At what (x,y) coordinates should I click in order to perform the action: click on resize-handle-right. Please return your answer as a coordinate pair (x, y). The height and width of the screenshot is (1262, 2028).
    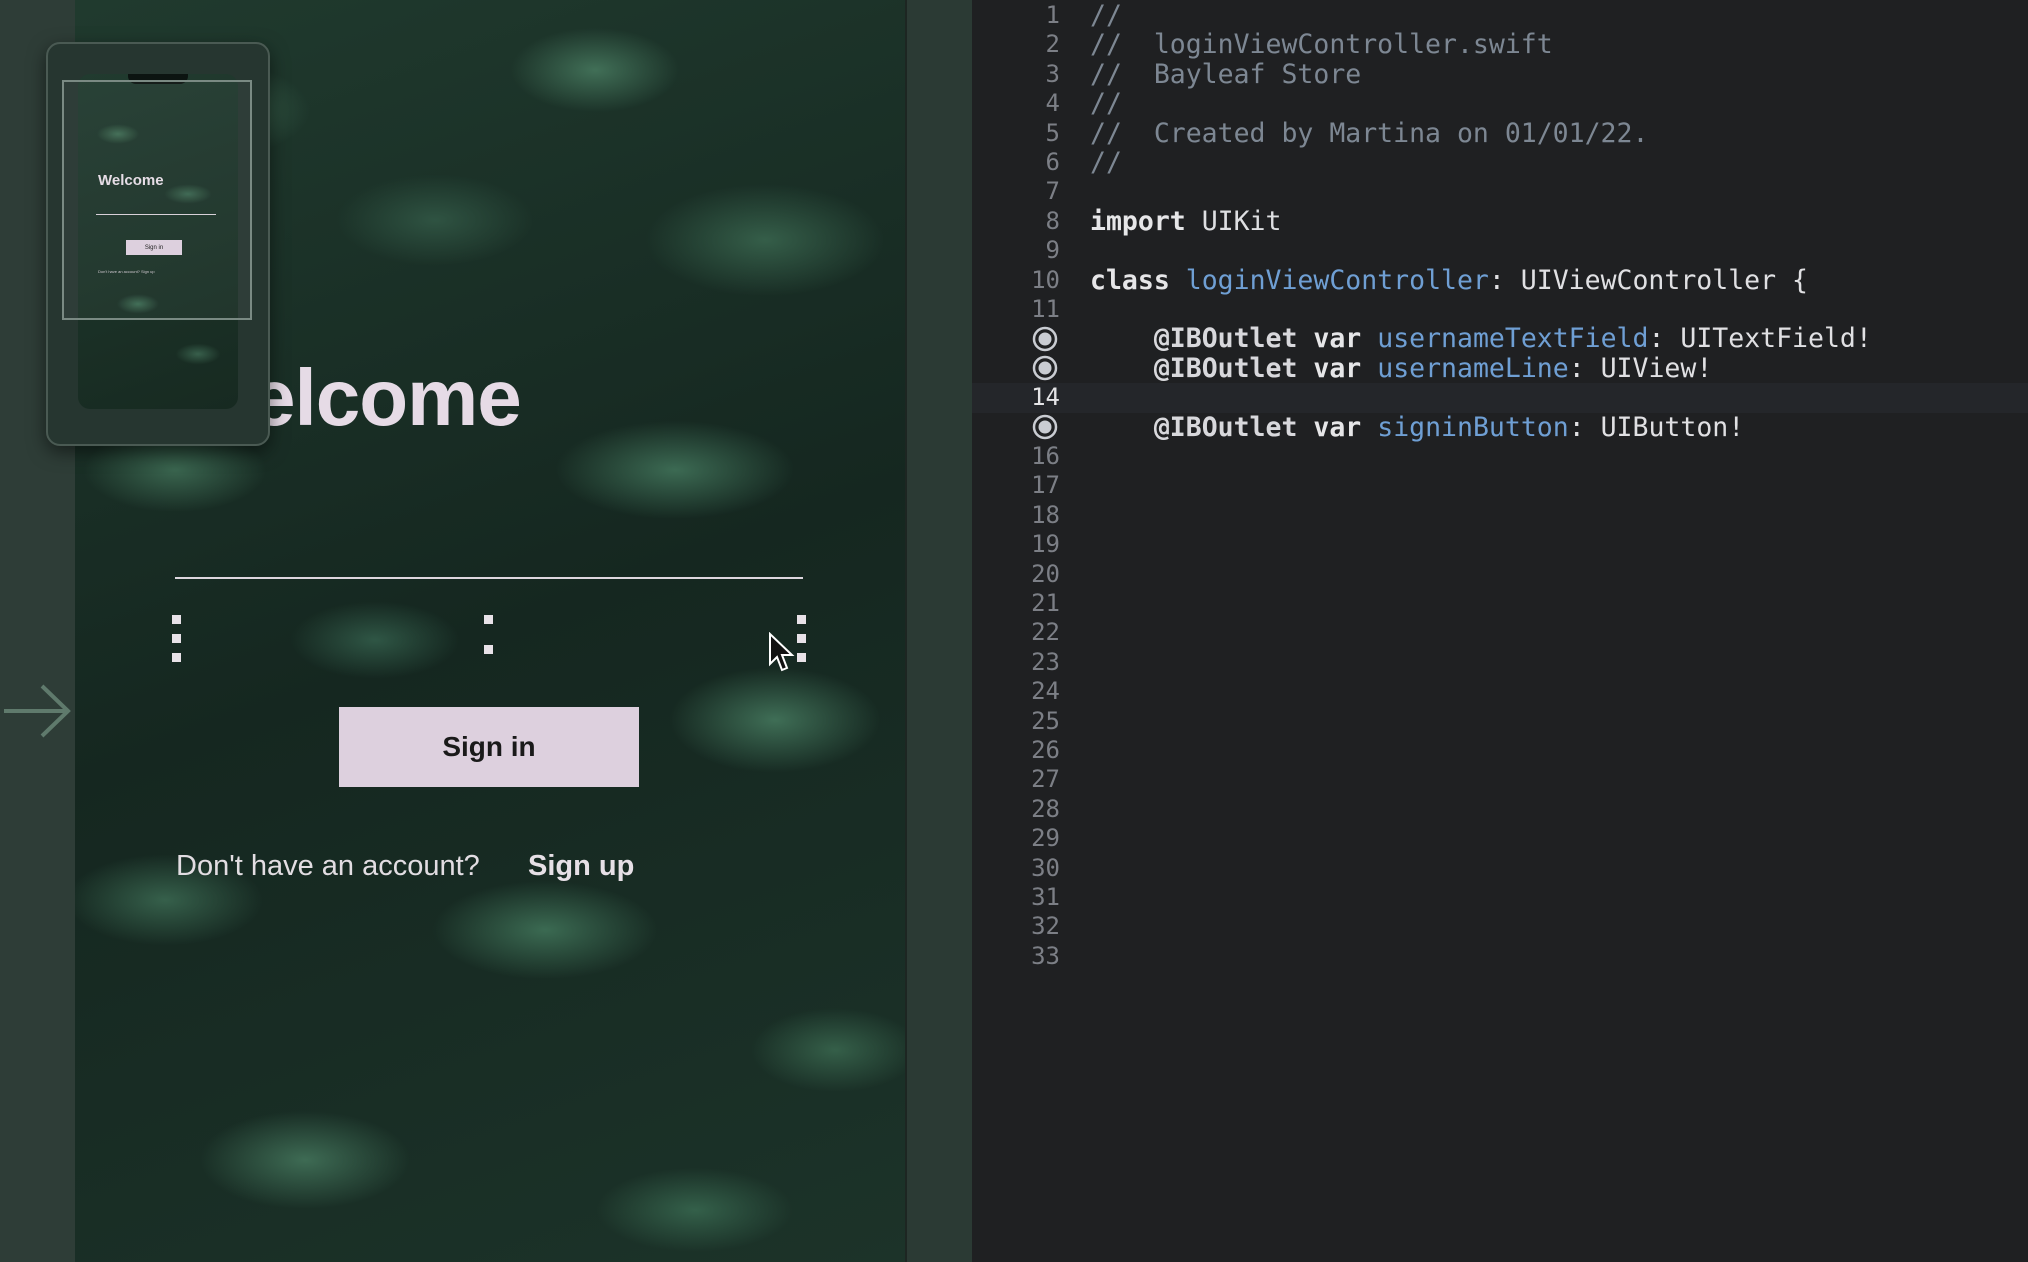
    Looking at the image, I should click on (801, 639).